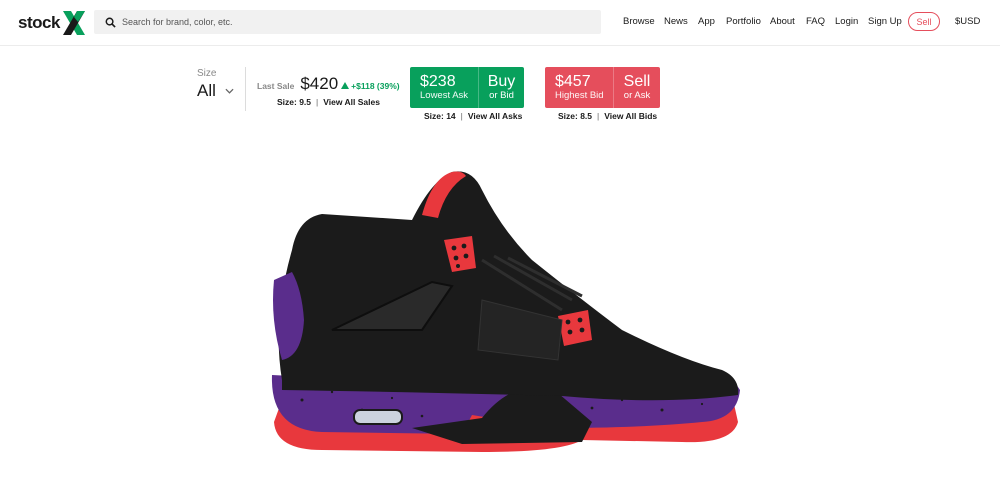 This screenshot has width=1000, height=479. I want to click on sell-details: Size: 8.5 | View All Bids, so click(607, 116).